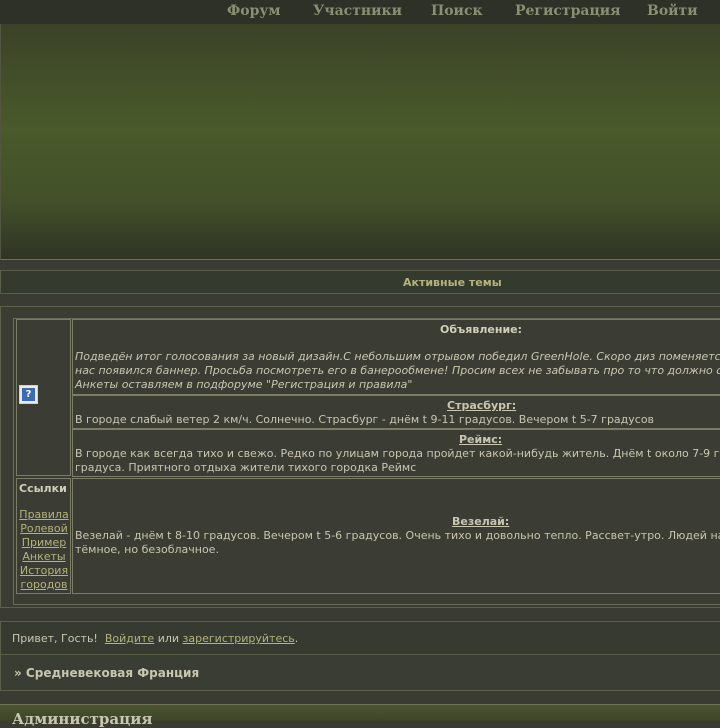  Describe the element at coordinates (481, 405) in the screenshot. I see `city-strasbourg-title: Страсбург:` at that location.